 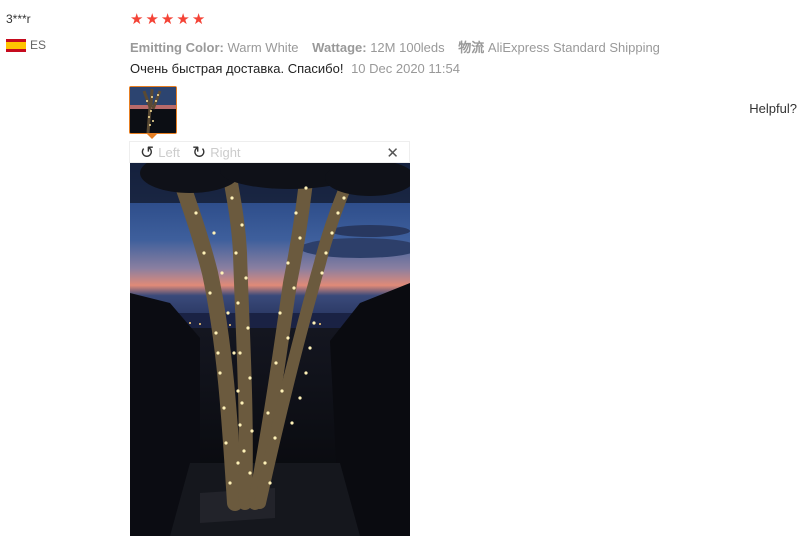 I want to click on rotate-right-label: Right, so click(x=225, y=152).